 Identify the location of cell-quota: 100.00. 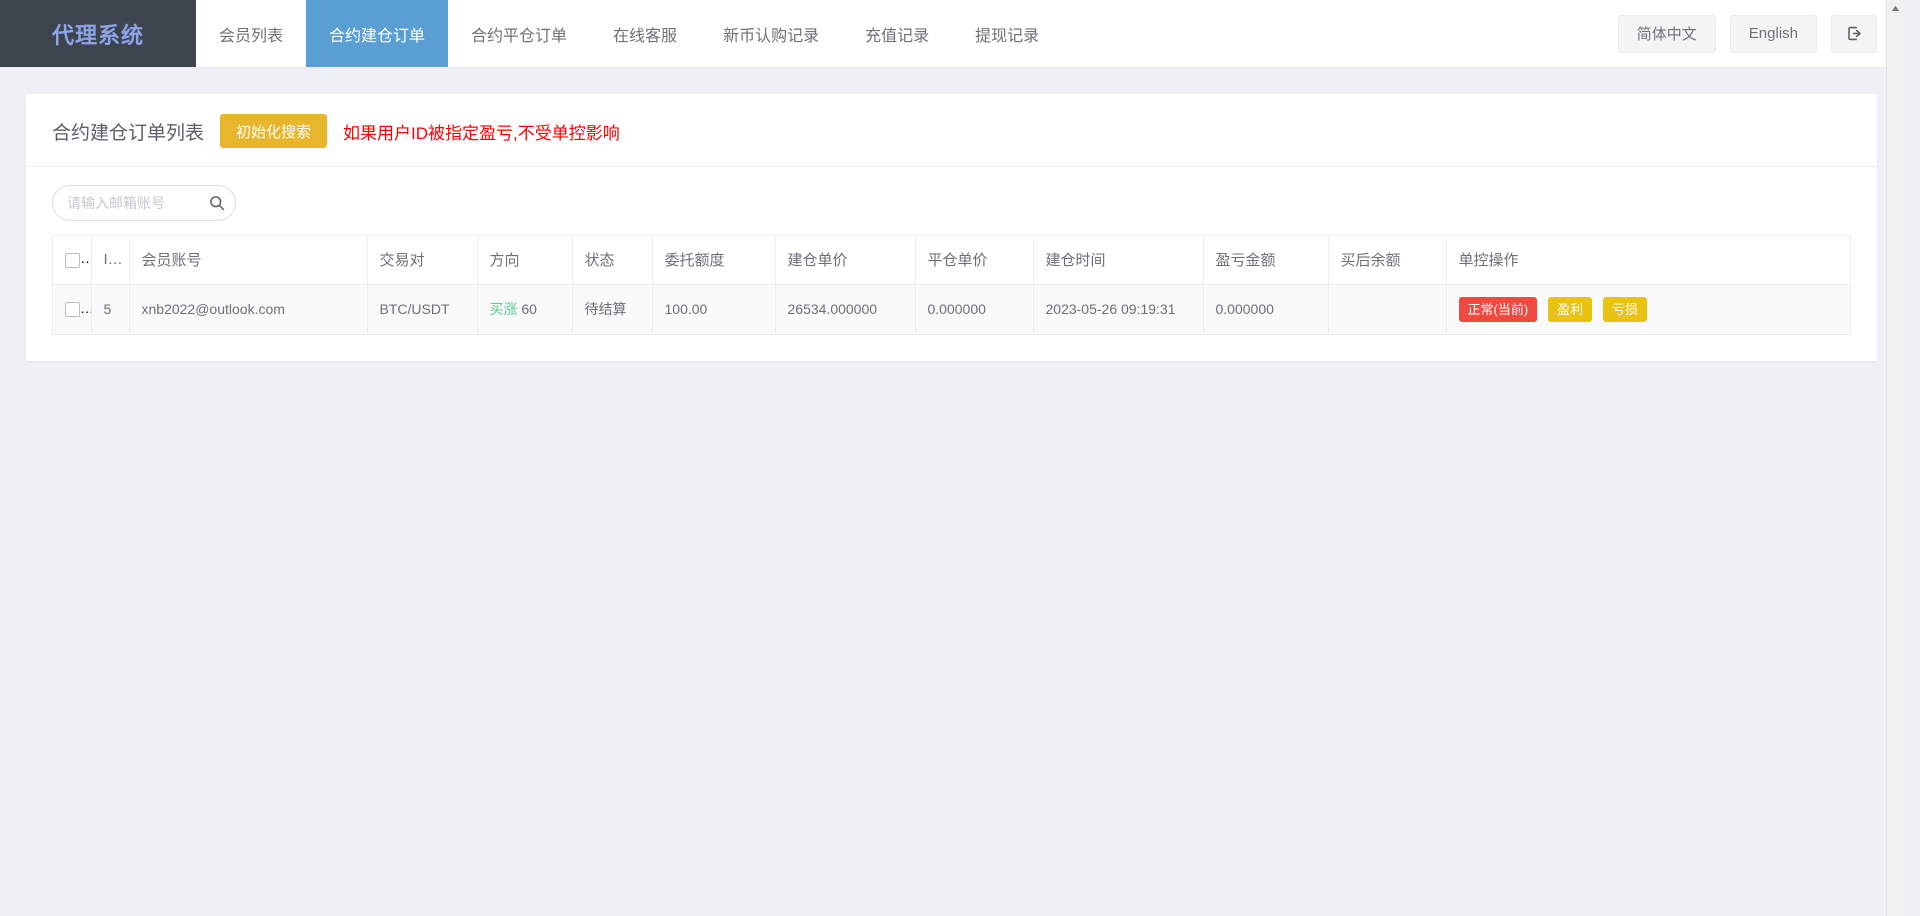
(714, 309).